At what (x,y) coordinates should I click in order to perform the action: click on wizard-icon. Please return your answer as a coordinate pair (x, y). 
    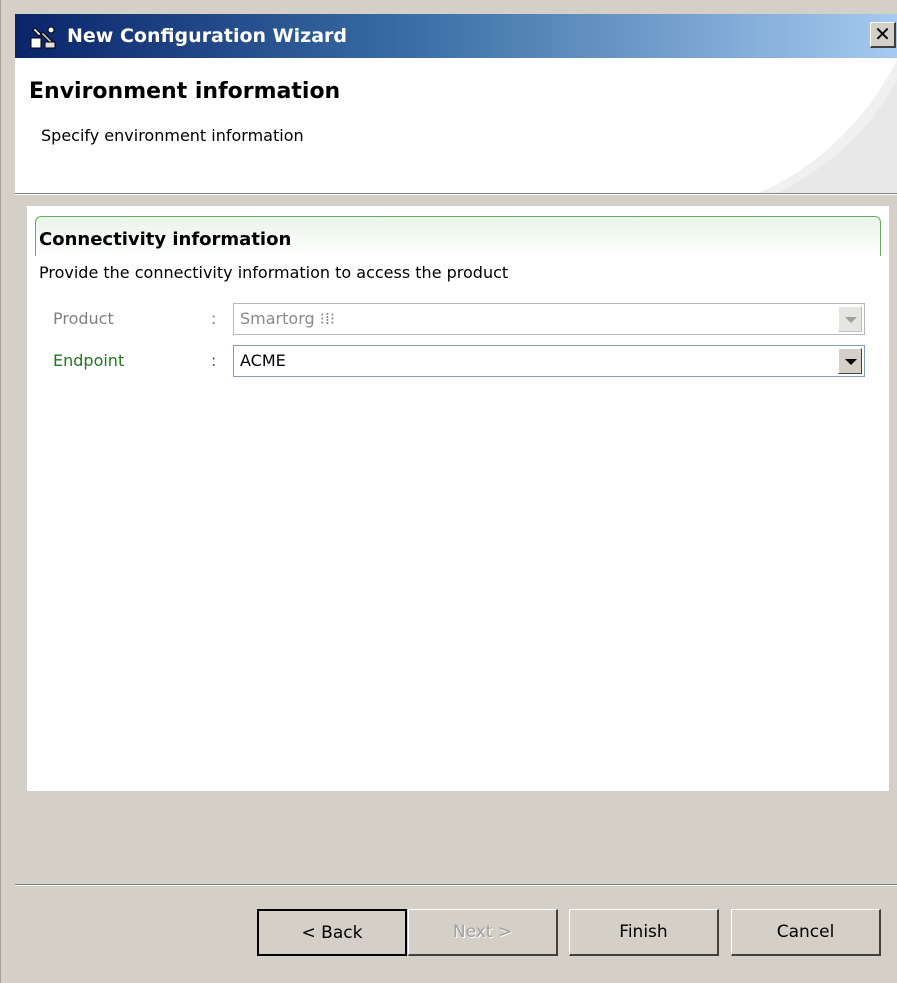
    Looking at the image, I should click on (43, 37).